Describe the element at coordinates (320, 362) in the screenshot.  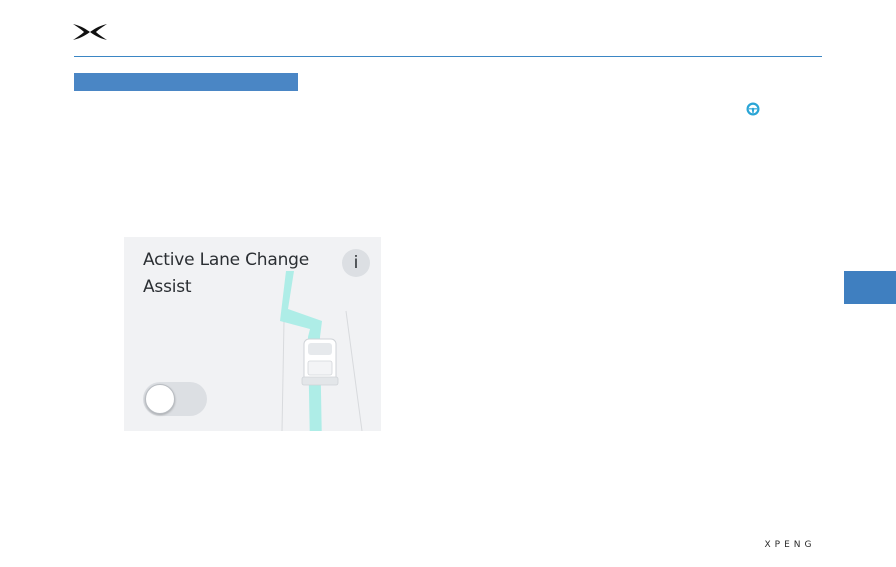
I see `car-icon` at that location.